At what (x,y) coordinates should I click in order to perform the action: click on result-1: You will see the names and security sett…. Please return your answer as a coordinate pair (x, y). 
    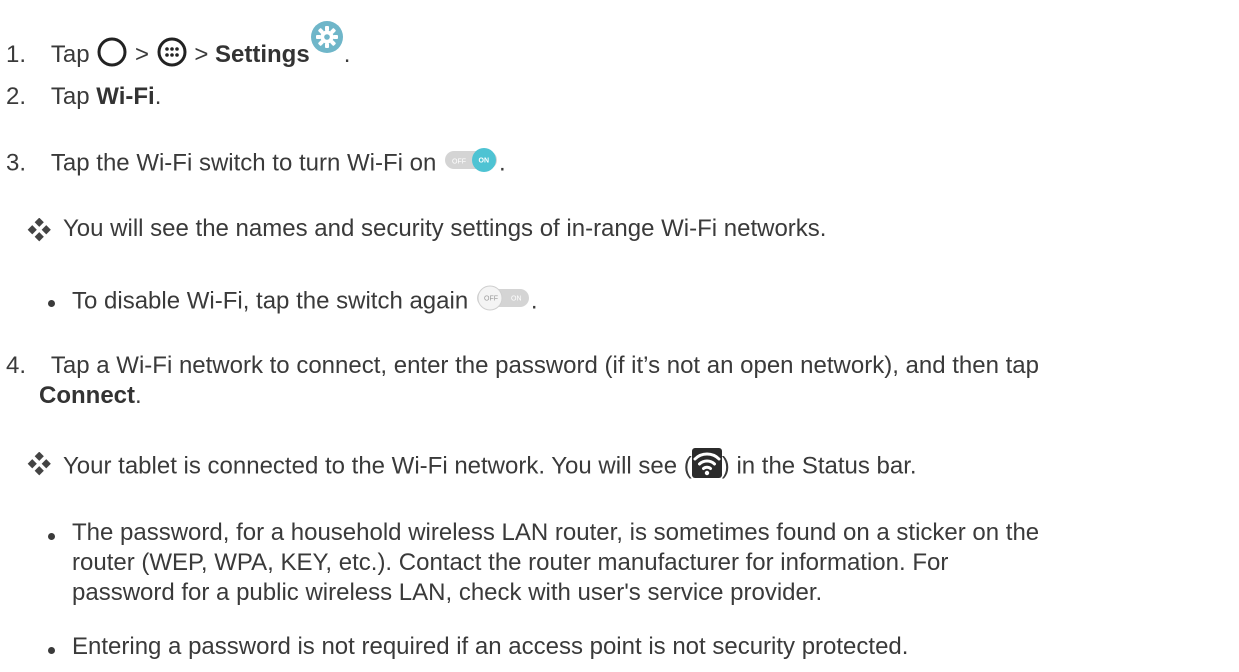
    Looking at the image, I should click on (445, 228).